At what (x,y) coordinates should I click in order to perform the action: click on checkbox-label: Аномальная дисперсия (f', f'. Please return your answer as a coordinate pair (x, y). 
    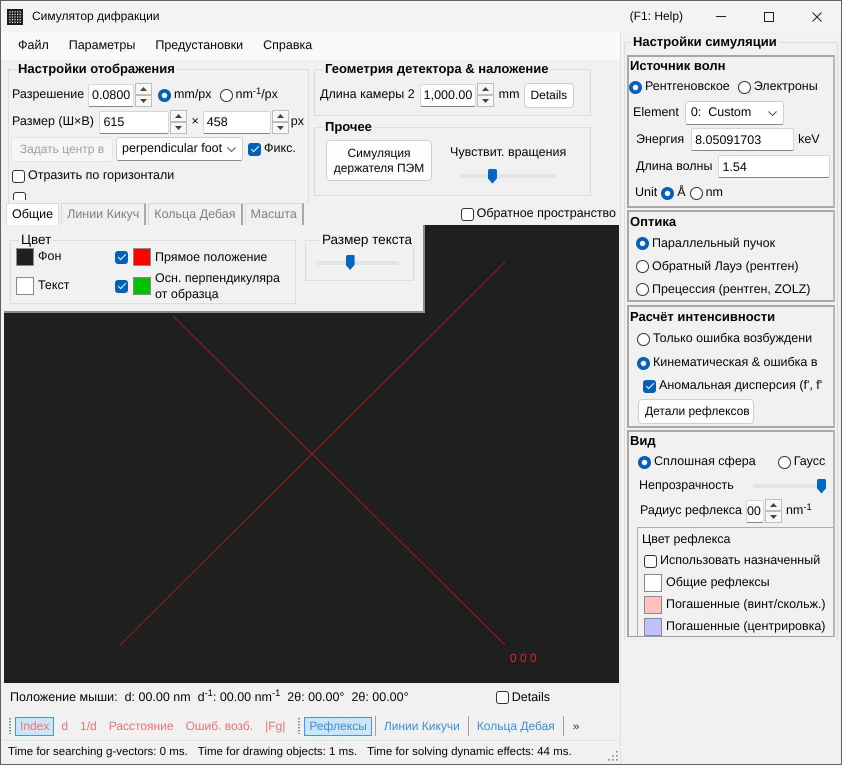
    Looking at the image, I should click on (740, 386).